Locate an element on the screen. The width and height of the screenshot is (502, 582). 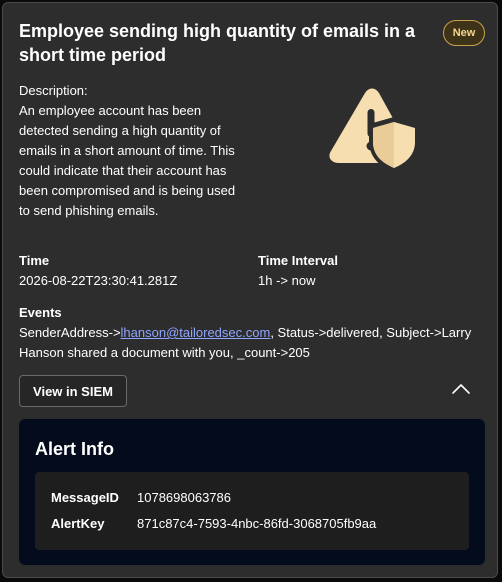
alert-key-label: AlertKey is located at coordinates (78, 523).